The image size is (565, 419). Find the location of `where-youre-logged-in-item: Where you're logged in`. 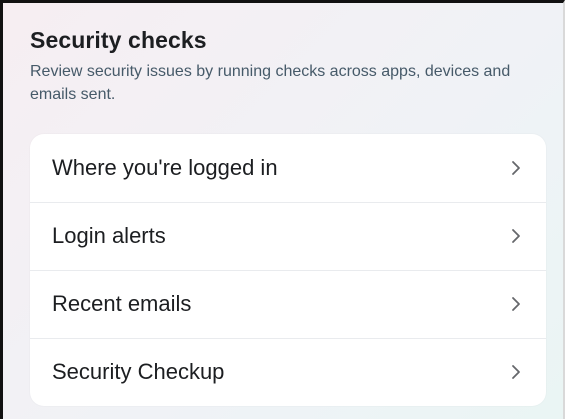

where-youre-logged-in-item: Where you're logged in is located at coordinates (288, 168).